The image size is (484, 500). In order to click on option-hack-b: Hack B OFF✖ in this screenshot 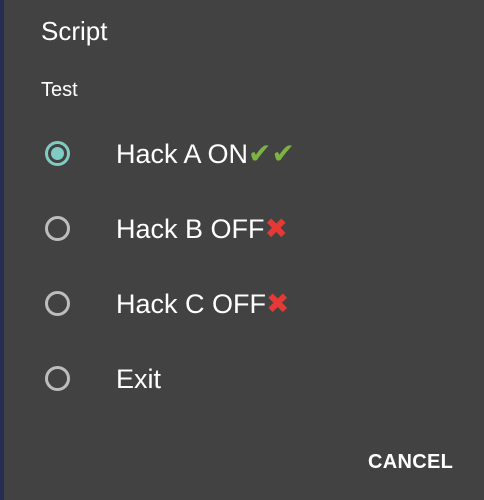, I will do `click(244, 230)`.